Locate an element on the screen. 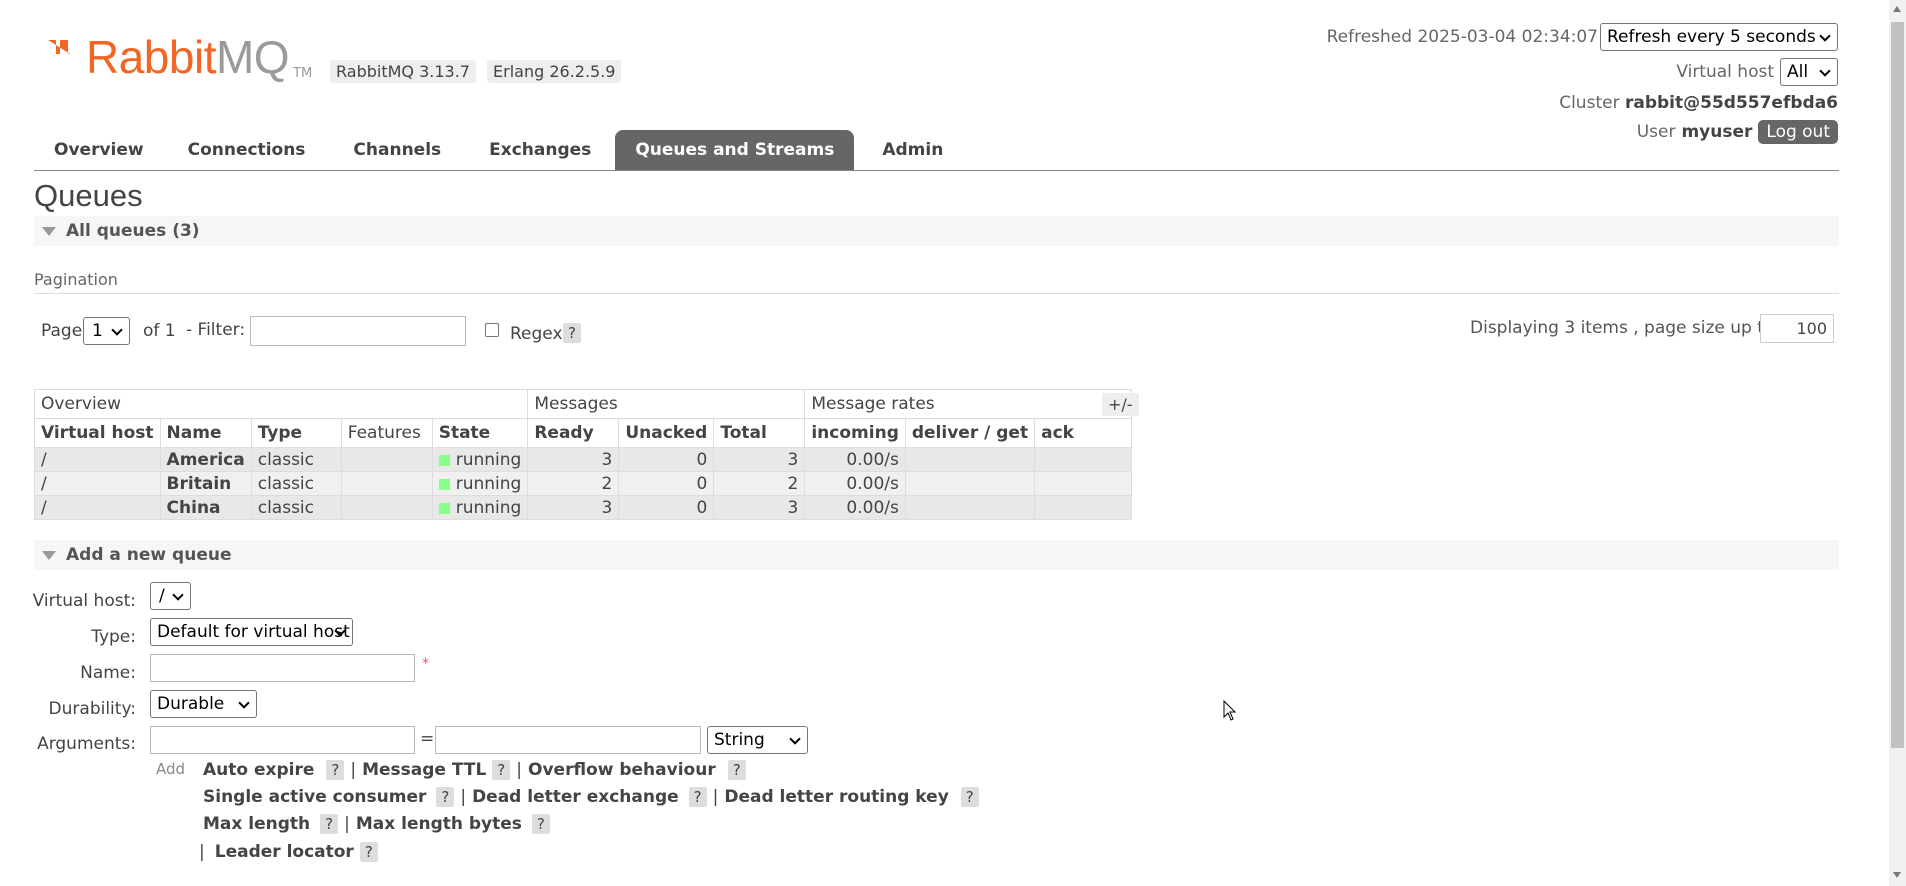 The width and height of the screenshot is (1906, 886). page-size-input: 100 is located at coordinates (1797, 328).